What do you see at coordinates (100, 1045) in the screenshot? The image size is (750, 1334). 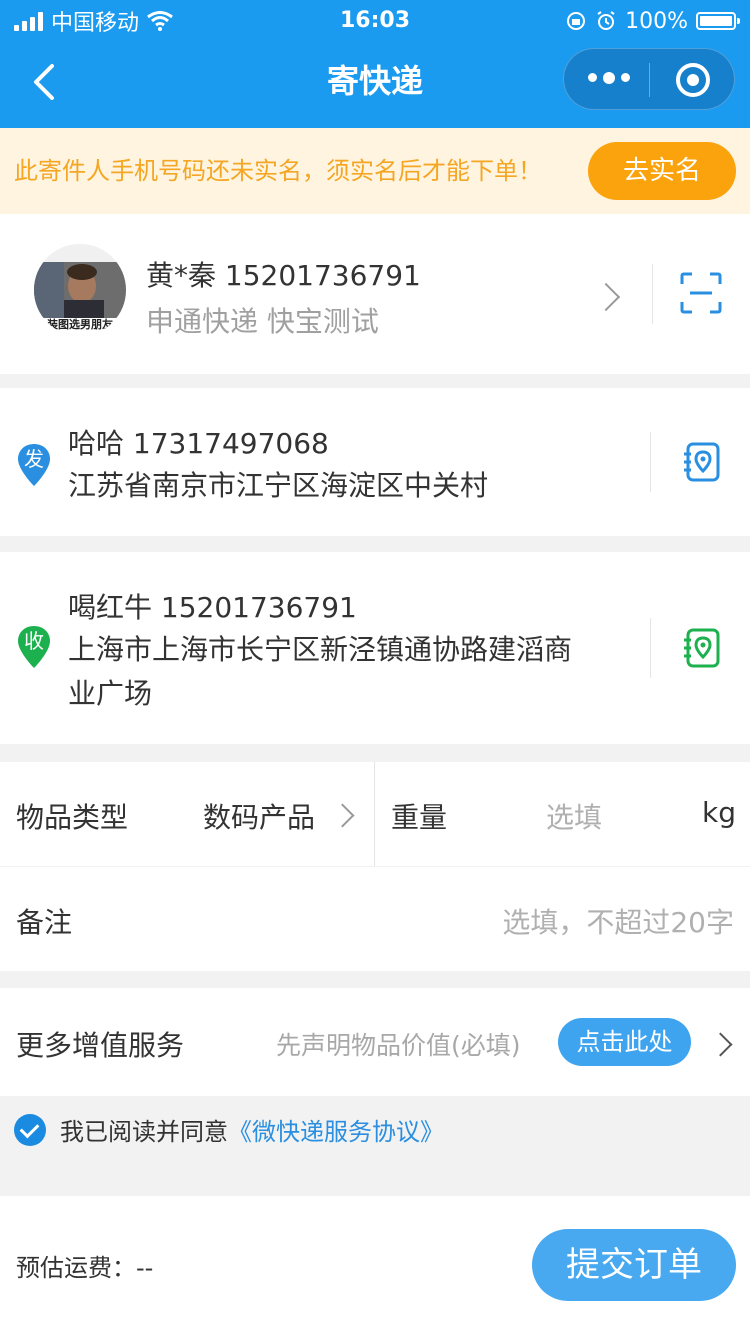 I see `service-label: 更多增值服务` at bounding box center [100, 1045].